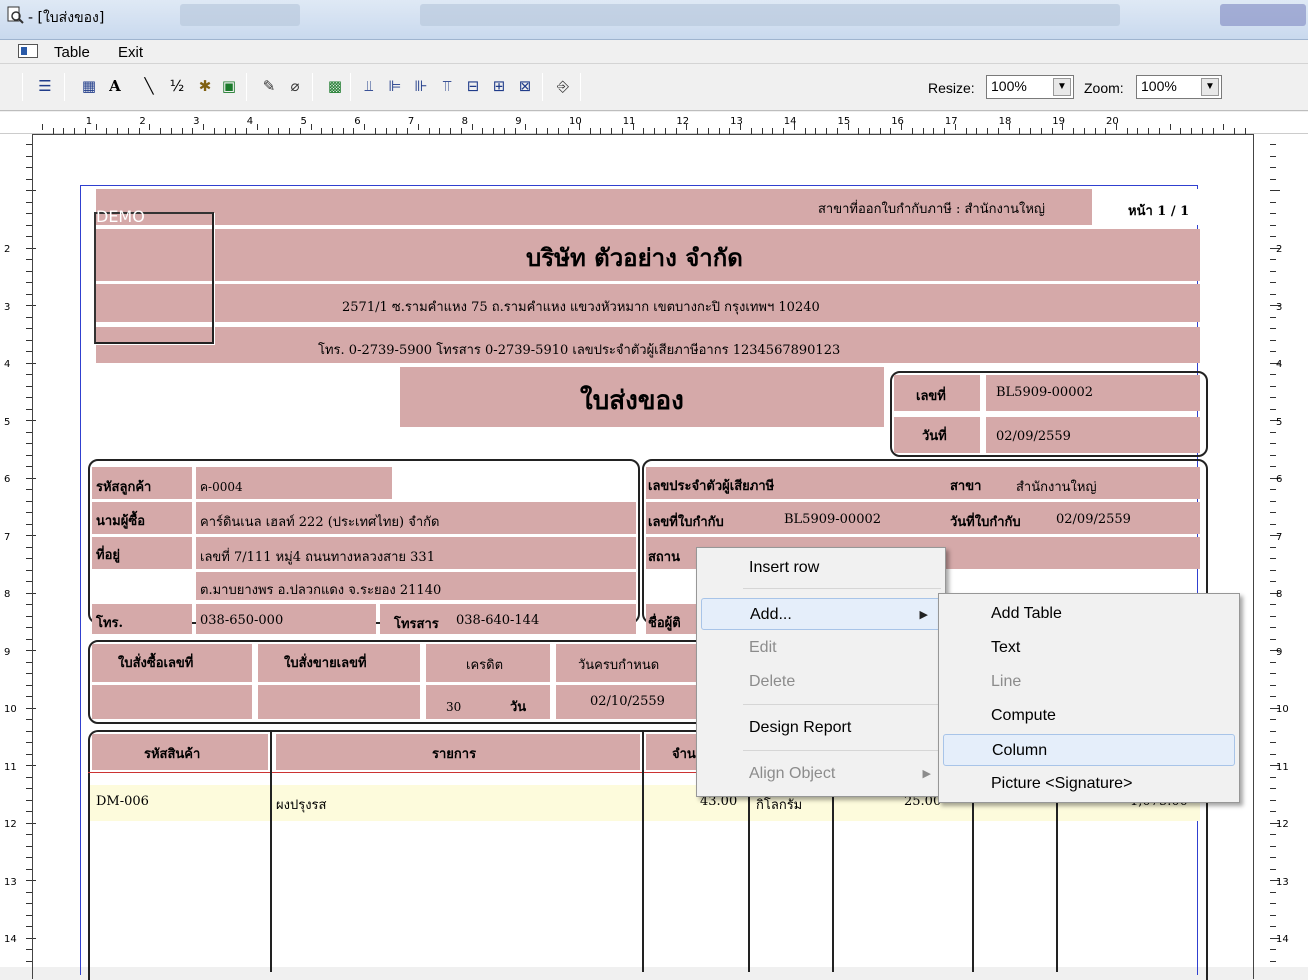 This screenshot has height=980, width=1308. What do you see at coordinates (295, 86) in the screenshot?
I see `eraser-icon: ⌀` at bounding box center [295, 86].